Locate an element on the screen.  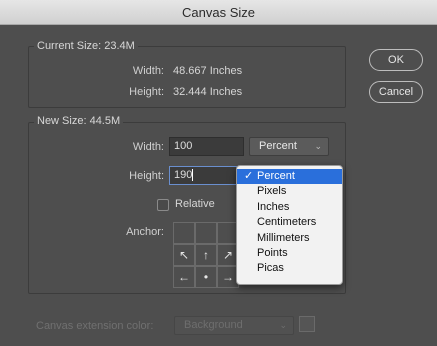
menu-item-points: Points is located at coordinates (289, 253).